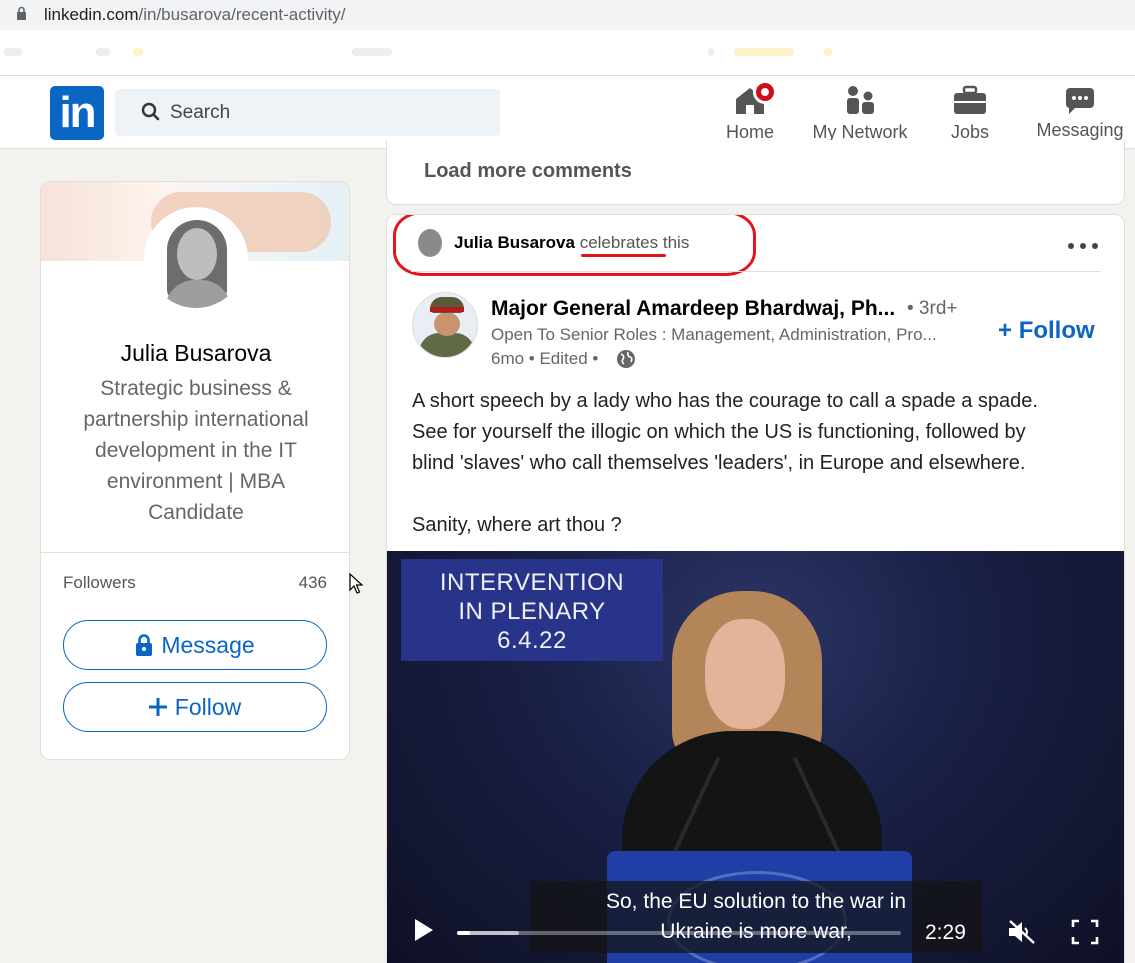 The width and height of the screenshot is (1135, 963). What do you see at coordinates (1079, 101) in the screenshot?
I see `messaging-icon` at bounding box center [1079, 101].